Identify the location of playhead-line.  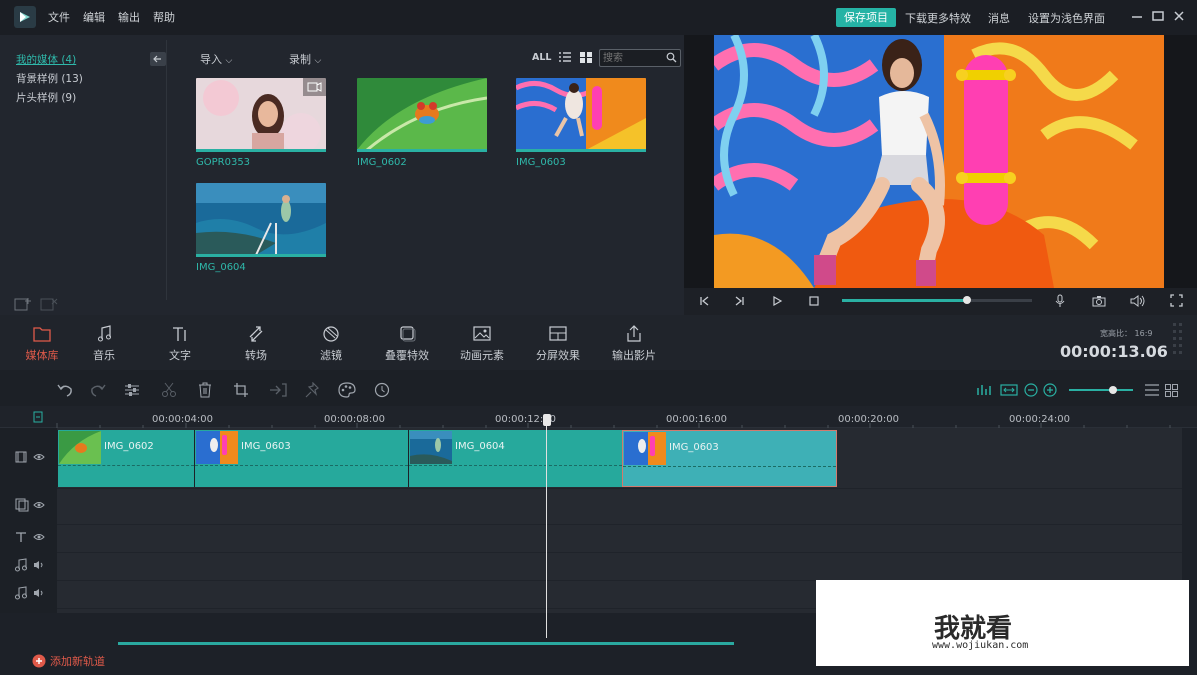
(546, 528).